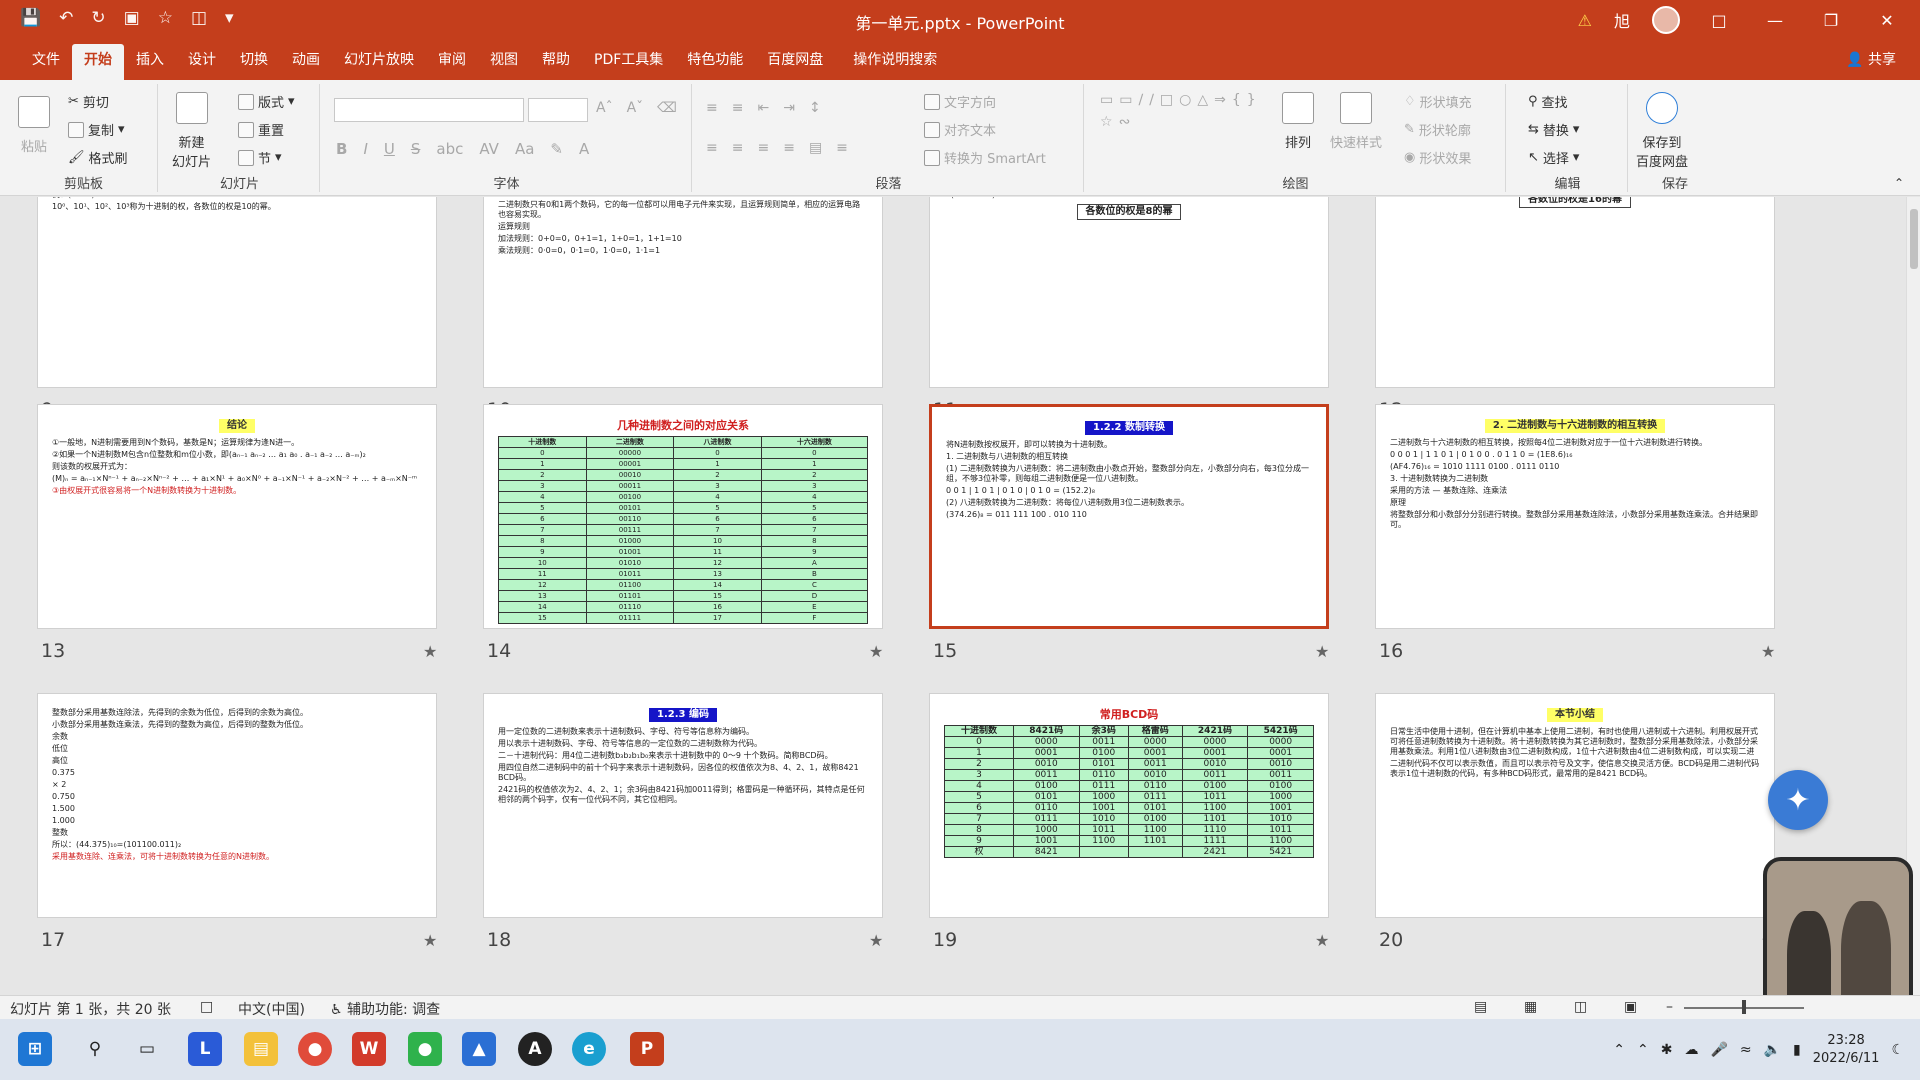 This screenshot has width=1920, height=1080. What do you see at coordinates (667, 108) in the screenshot?
I see `clear-format-icon: ⌫` at bounding box center [667, 108].